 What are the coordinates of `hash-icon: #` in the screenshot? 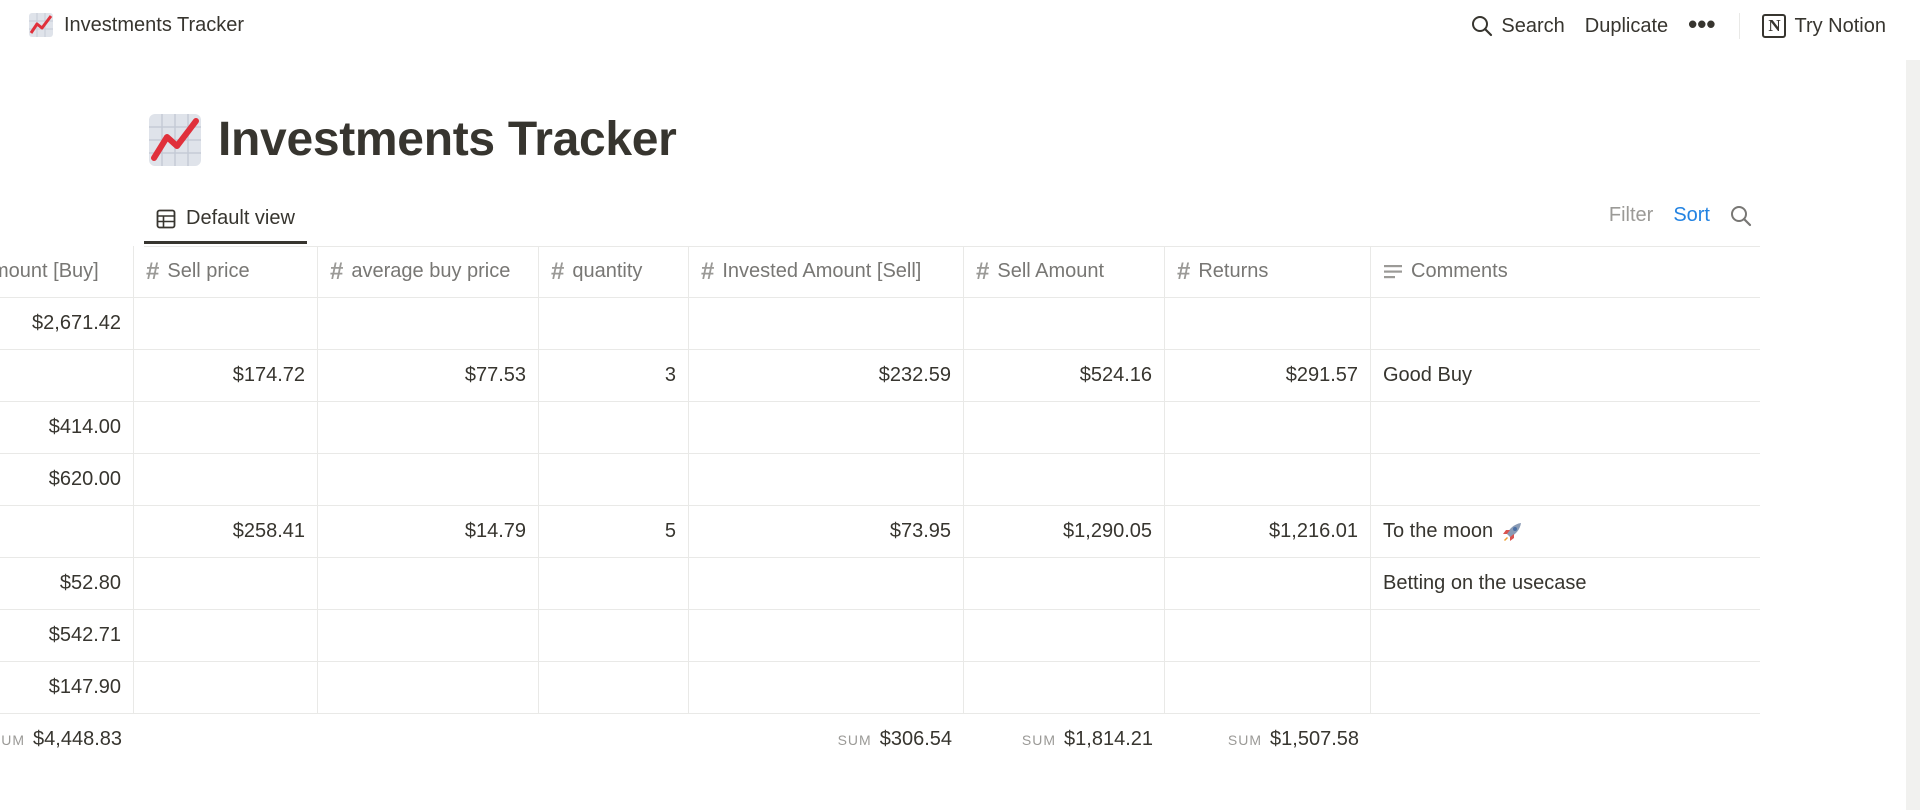 It's located at (337, 271).